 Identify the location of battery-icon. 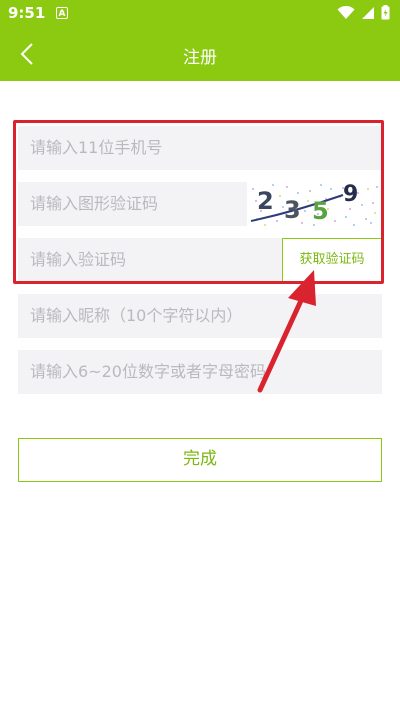
(385, 12).